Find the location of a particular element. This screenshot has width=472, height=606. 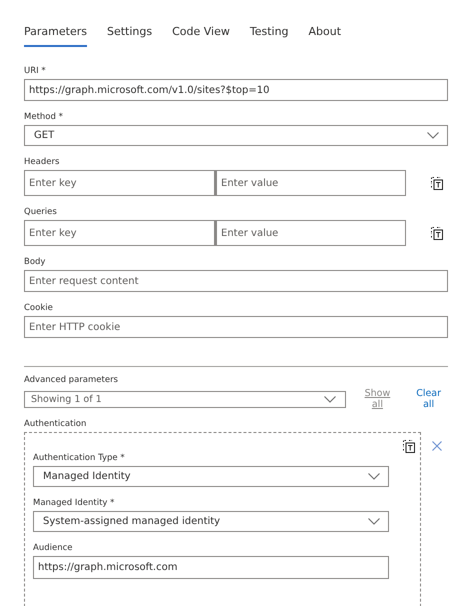

field-label: Method * is located at coordinates (44, 117).